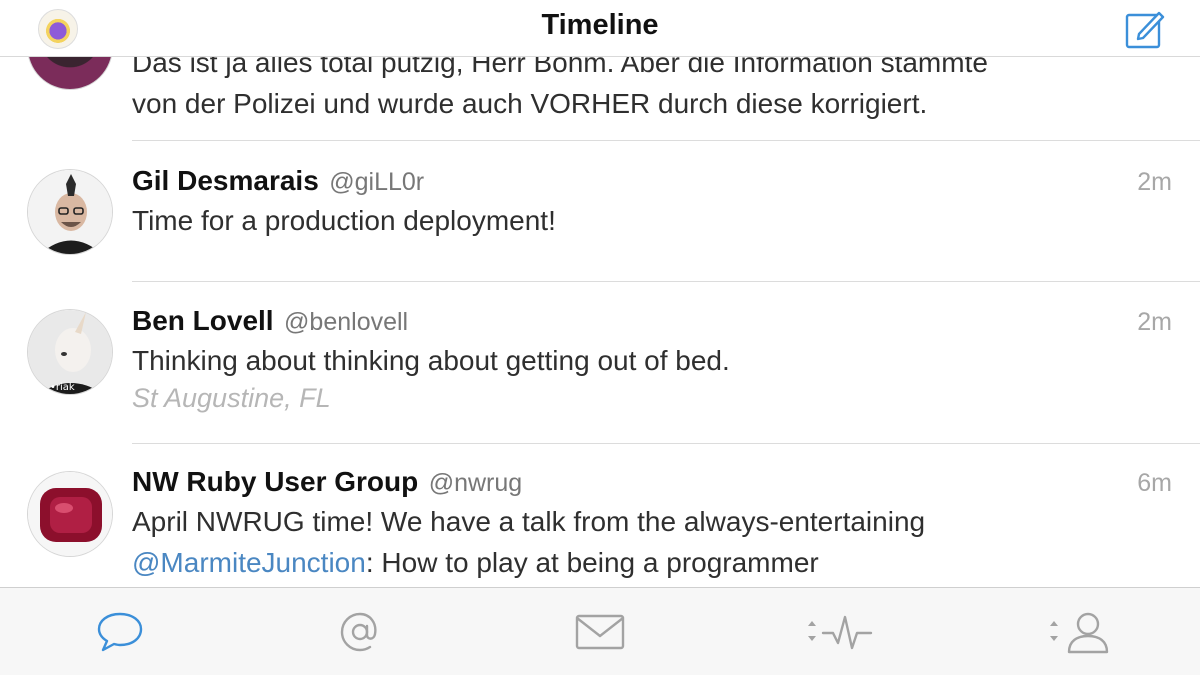 The image size is (1200, 675). What do you see at coordinates (1154, 483) in the screenshot?
I see `tweet-timestamp: 6m` at bounding box center [1154, 483].